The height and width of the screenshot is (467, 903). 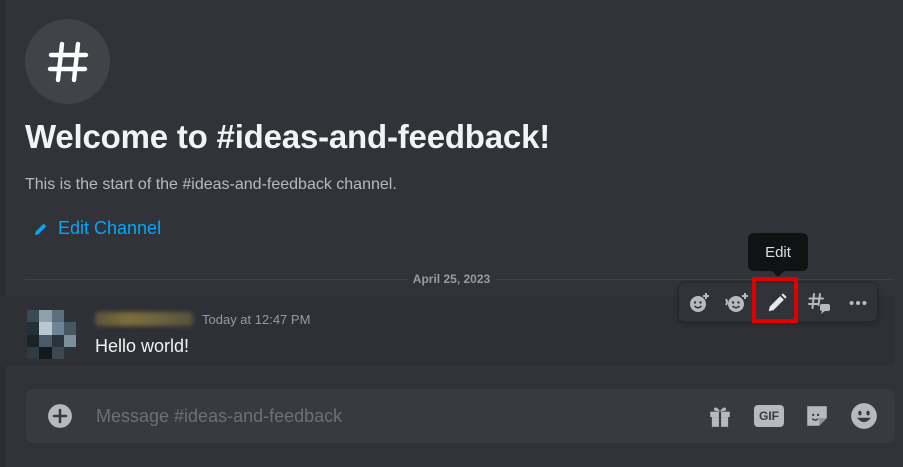 I want to click on hashtag-icon, so click(x=67, y=61).